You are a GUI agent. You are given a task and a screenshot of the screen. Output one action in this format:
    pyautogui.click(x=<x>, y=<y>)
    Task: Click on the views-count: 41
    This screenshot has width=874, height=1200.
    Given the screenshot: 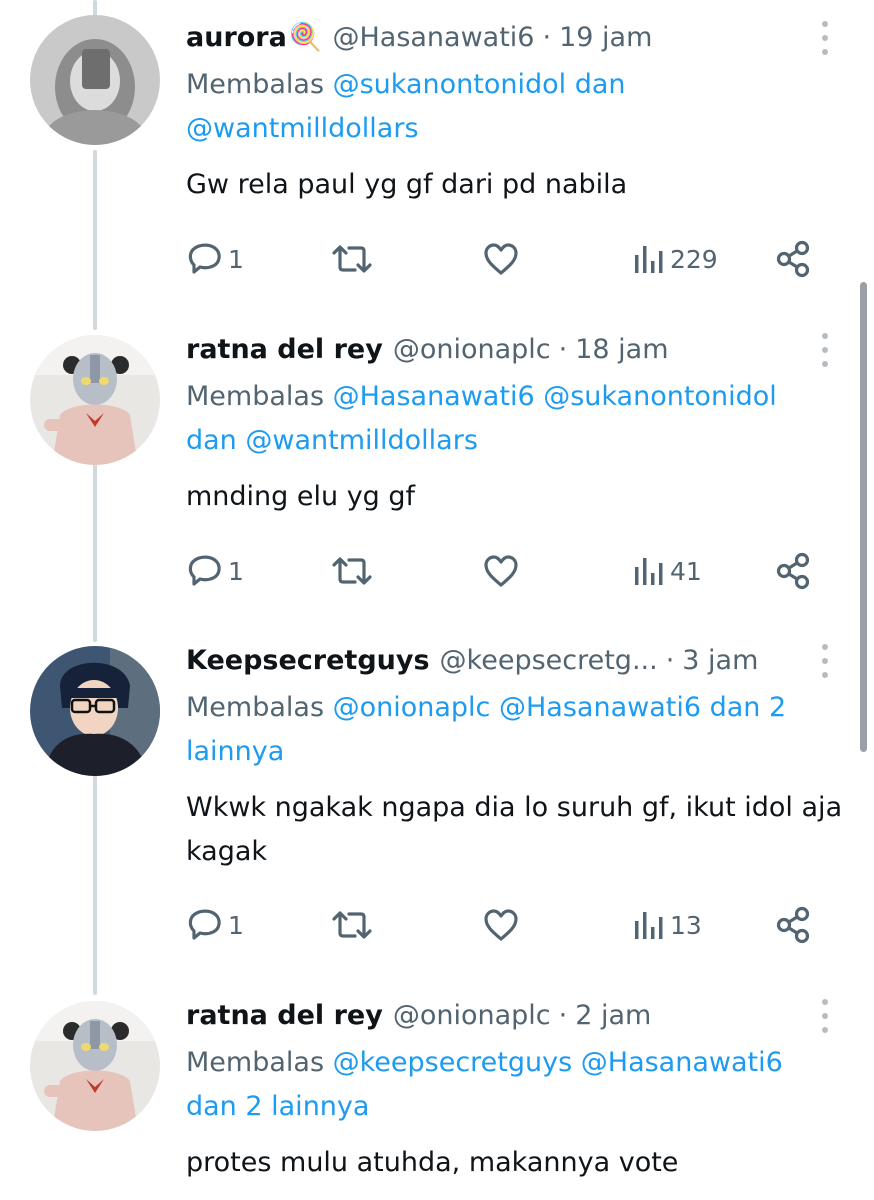 What is the action you would take?
    pyautogui.click(x=686, y=571)
    